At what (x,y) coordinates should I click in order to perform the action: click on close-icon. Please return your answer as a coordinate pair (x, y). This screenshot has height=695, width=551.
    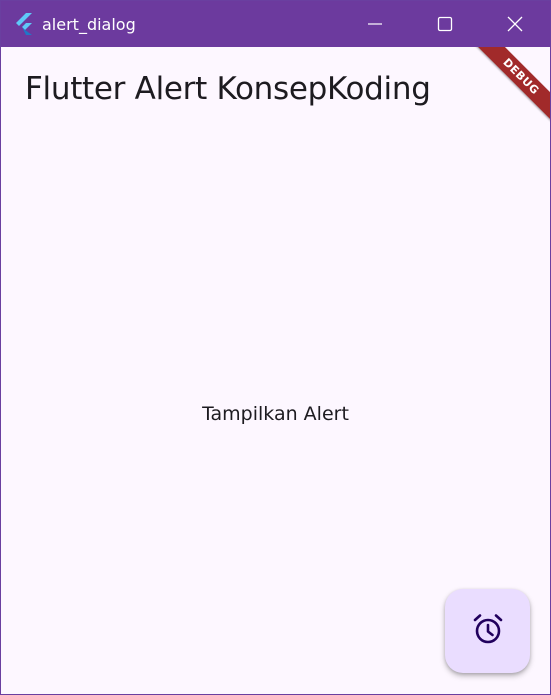
    Looking at the image, I should click on (515, 24).